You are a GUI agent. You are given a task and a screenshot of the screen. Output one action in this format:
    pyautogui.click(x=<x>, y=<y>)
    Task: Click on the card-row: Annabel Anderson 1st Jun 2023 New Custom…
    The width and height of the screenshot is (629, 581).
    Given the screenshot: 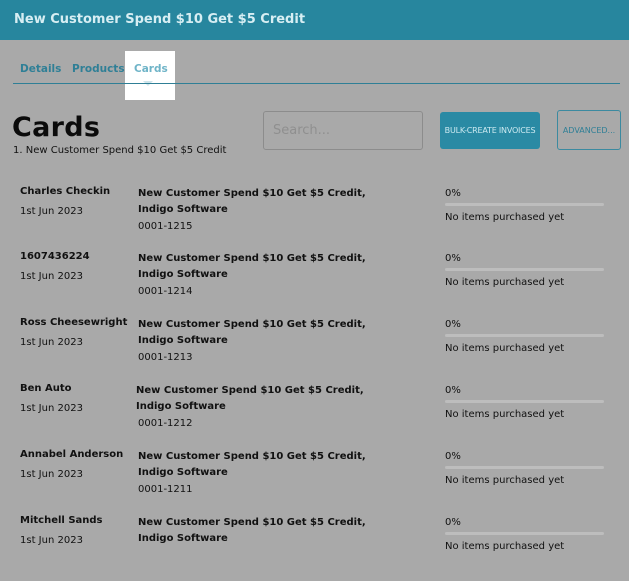 What is the action you would take?
    pyautogui.click(x=314, y=482)
    